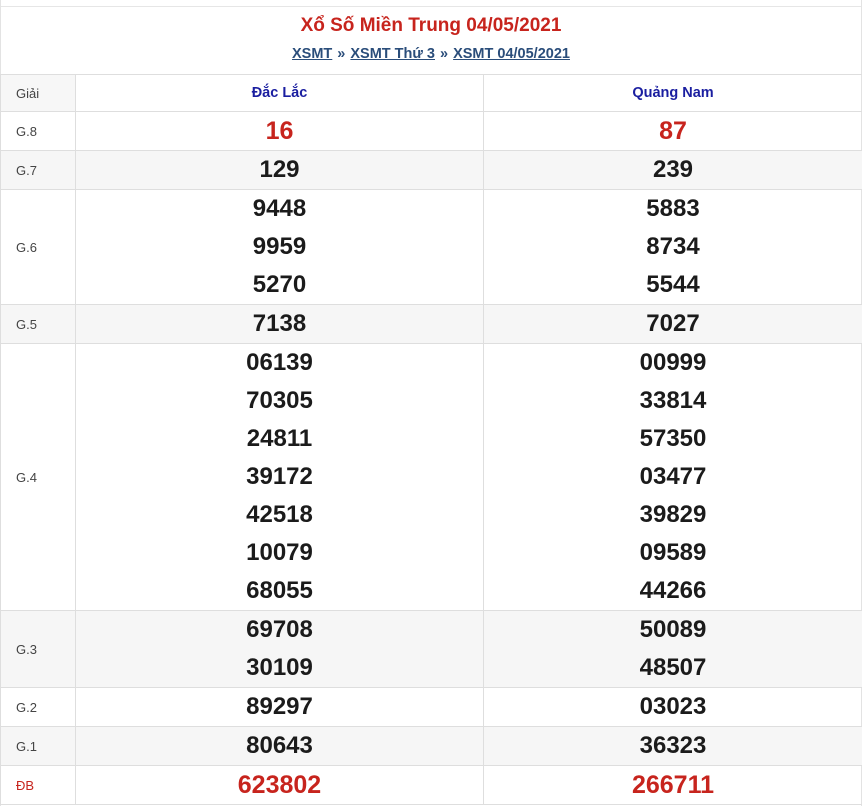 The image size is (862, 806). I want to click on lottery-number: 87, so click(673, 131).